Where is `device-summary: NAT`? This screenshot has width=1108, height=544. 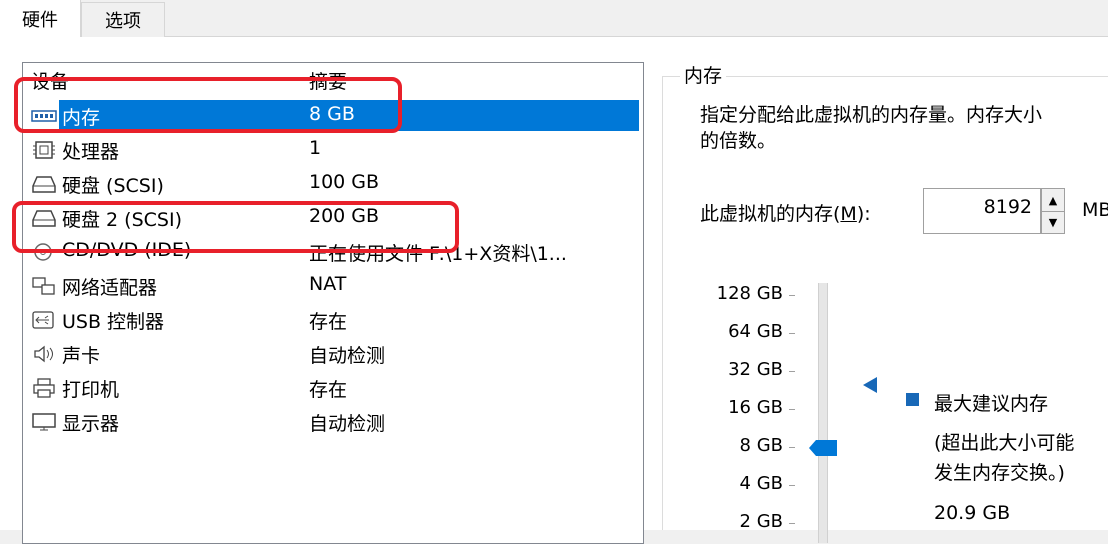
device-summary: NAT is located at coordinates (328, 284).